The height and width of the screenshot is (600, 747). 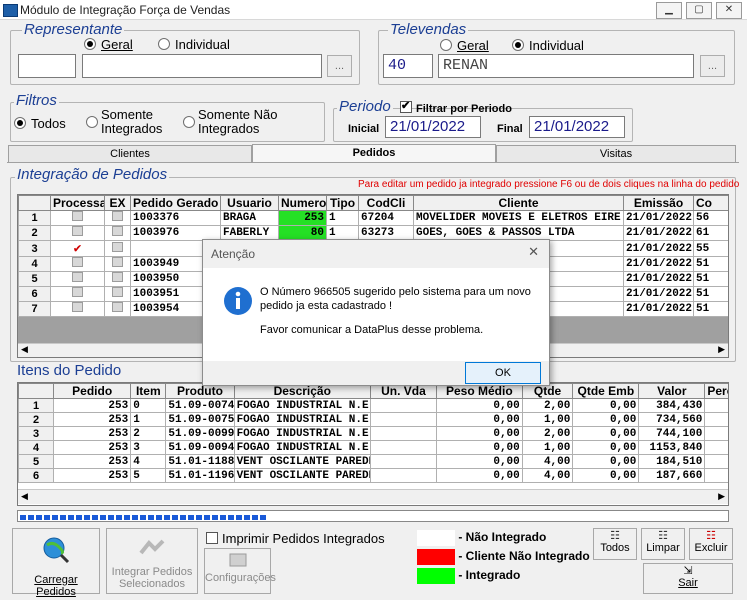 I want to click on col-cliente: Cliente, so click(x=518, y=203).